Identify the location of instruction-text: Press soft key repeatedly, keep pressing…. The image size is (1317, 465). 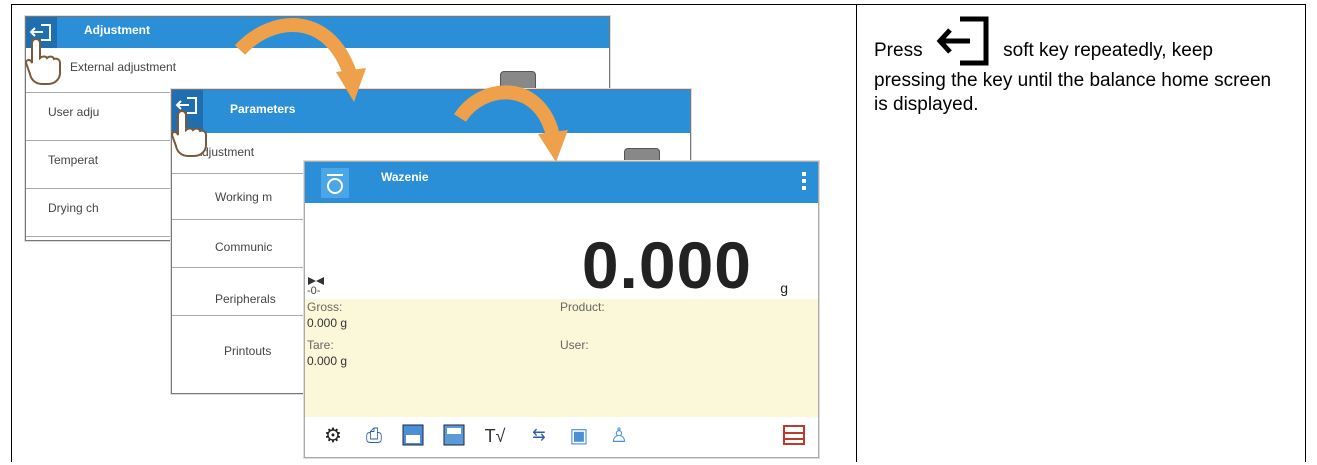
(1074, 66).